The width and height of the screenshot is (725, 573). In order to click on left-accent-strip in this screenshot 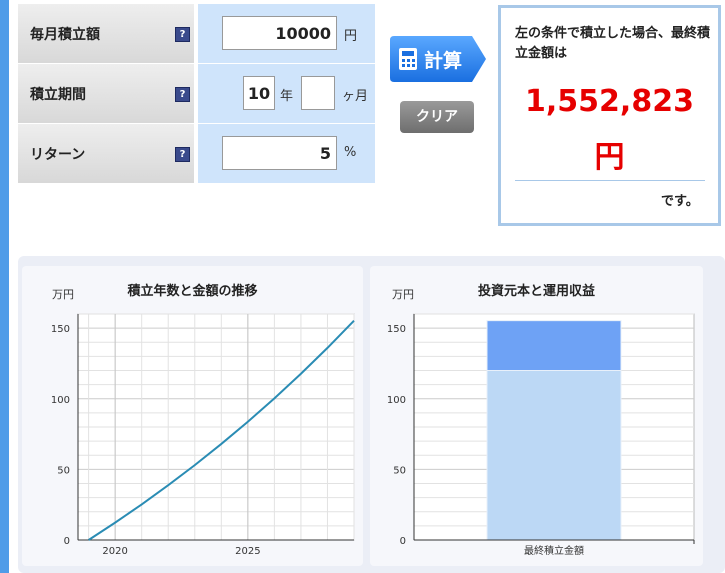, I will do `click(4, 286)`.